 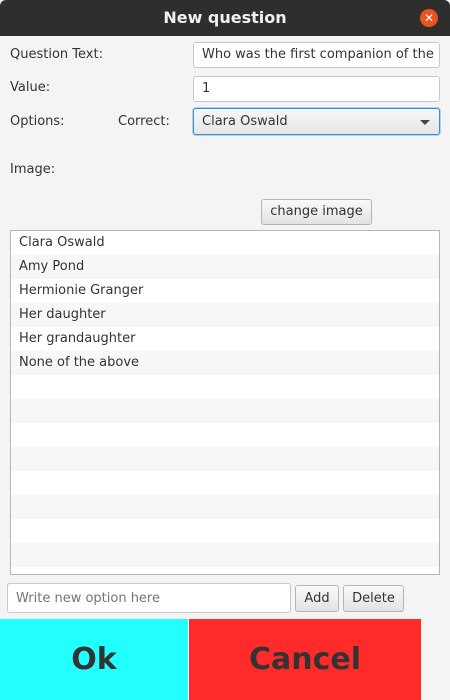 I want to click on window-title: New question, so click(x=225, y=17).